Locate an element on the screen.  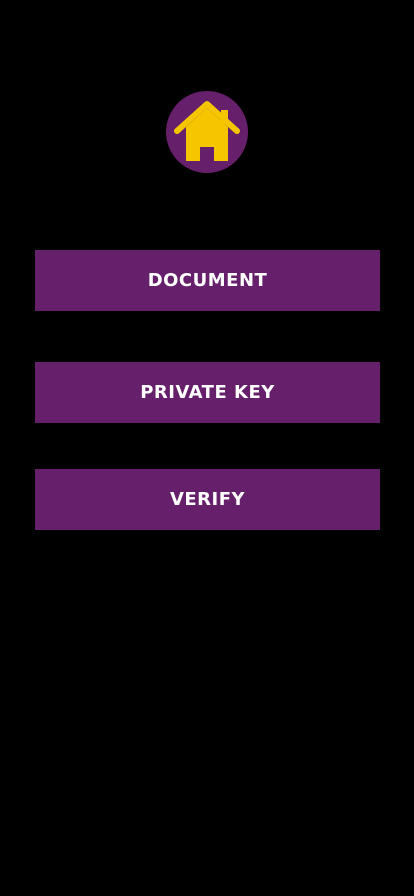
document-button-label: DOCUMENT is located at coordinates (207, 280).